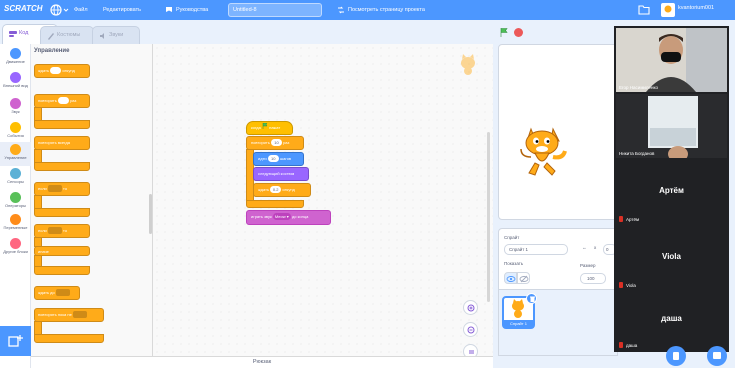  I want to click on menu-file: Файл, so click(81, 10).